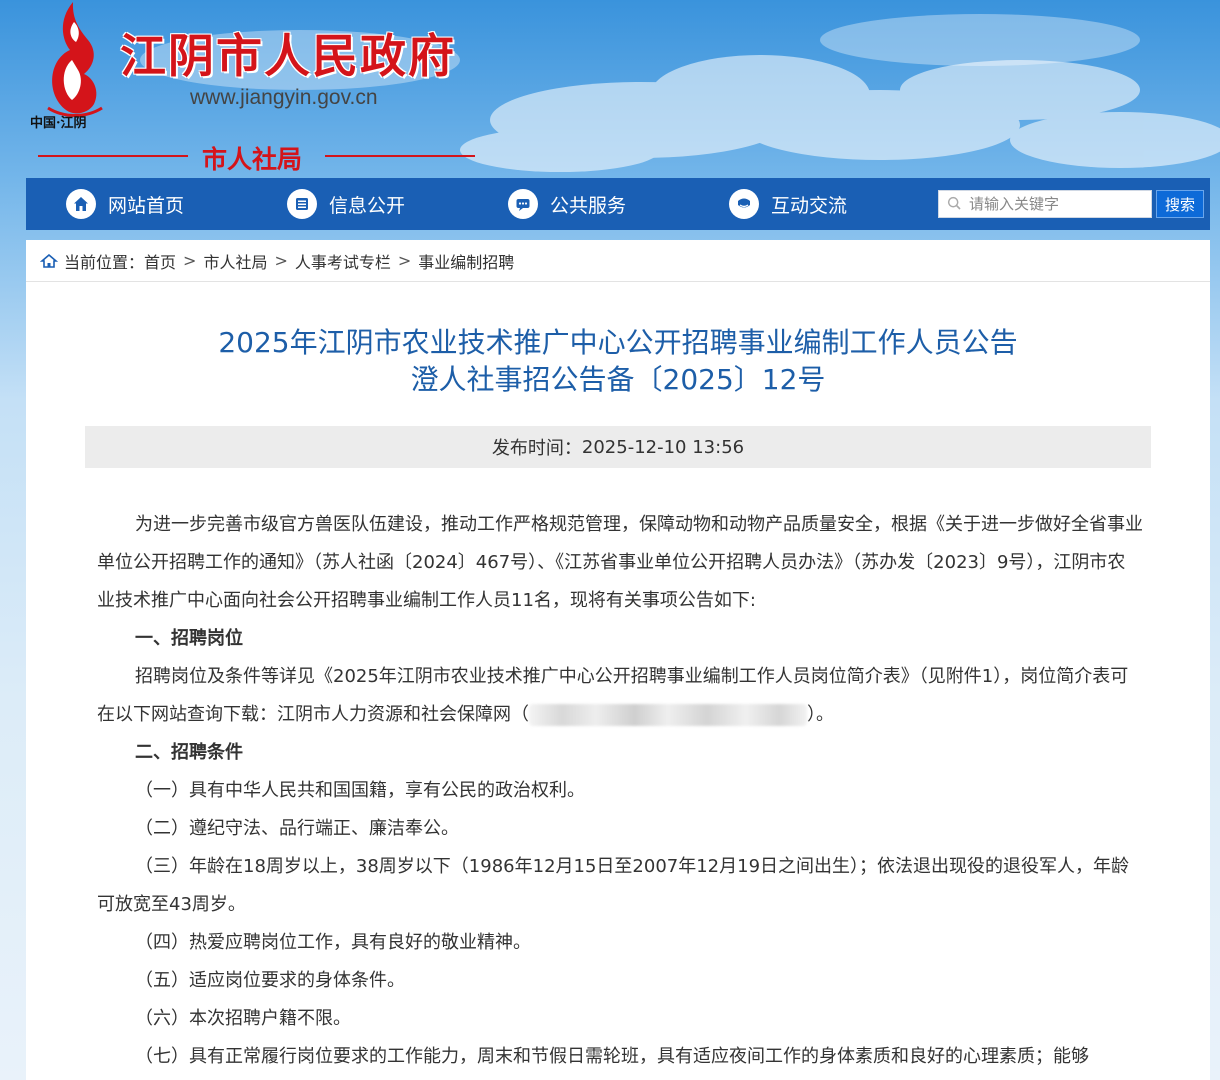 This screenshot has height=1080, width=1220. I want to click on publish-time: 2025-12-10 13:56, so click(663, 447).